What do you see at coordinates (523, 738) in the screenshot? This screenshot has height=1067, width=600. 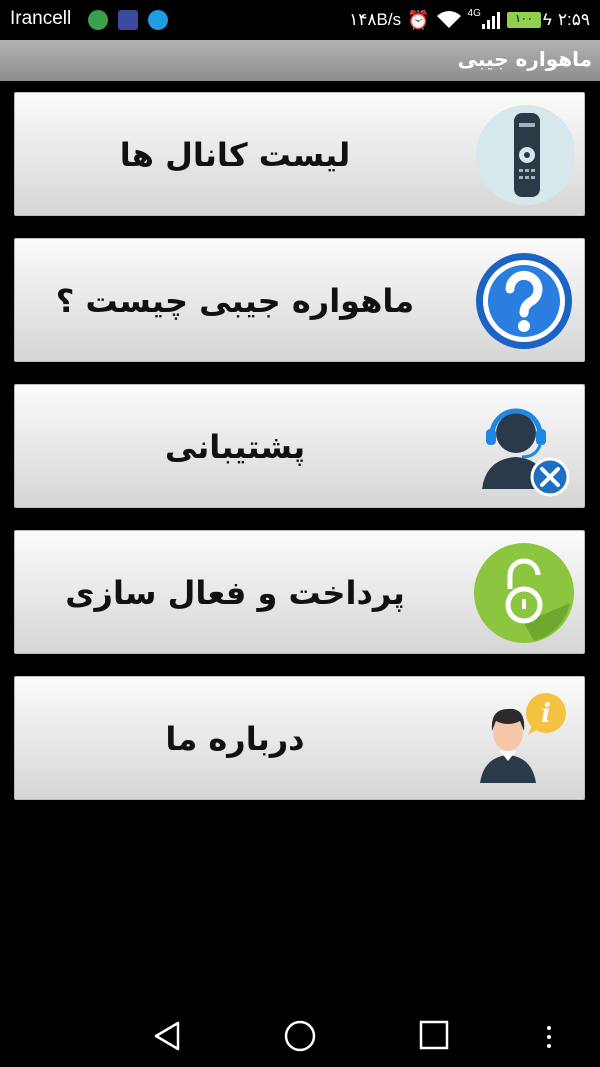 I see `about-info-icon: i` at bounding box center [523, 738].